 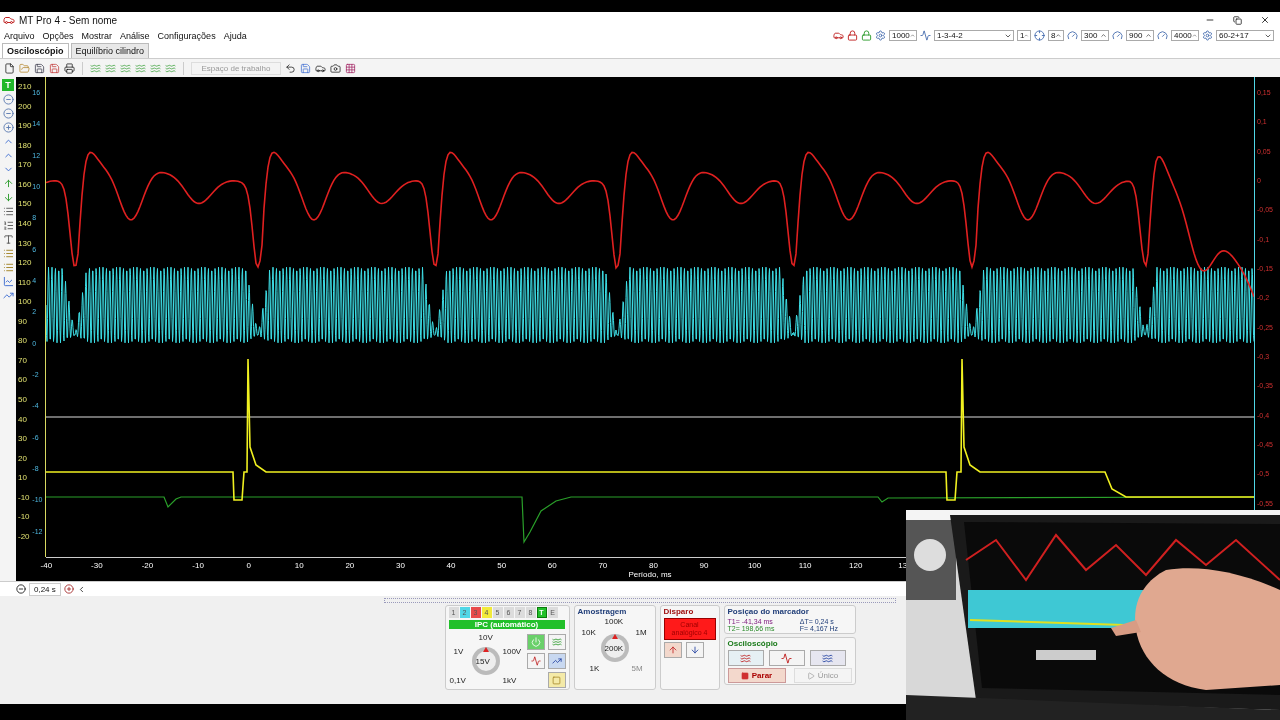 I want to click on axis-tick-label: 70, so click(x=603, y=565).